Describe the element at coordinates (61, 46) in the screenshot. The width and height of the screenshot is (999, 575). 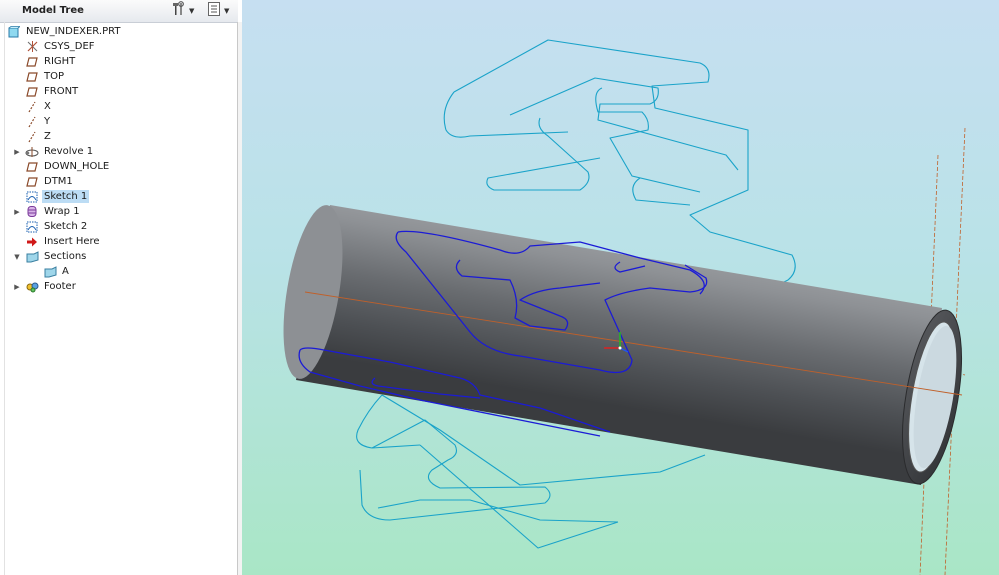
I see `tree-item-csys-def: CSYS_DEF` at that location.